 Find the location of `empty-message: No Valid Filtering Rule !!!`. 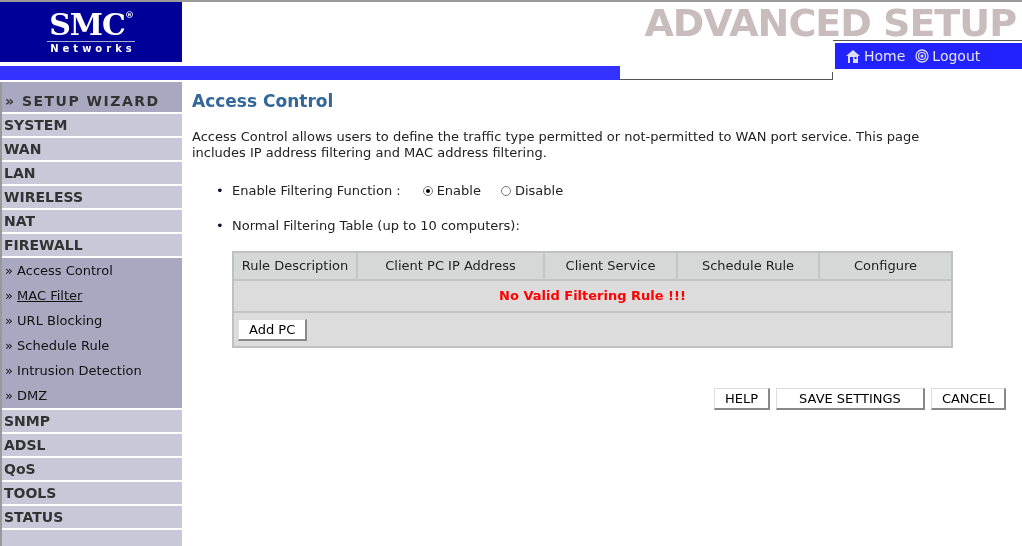

empty-message: No Valid Filtering Rule !!! is located at coordinates (592, 297).